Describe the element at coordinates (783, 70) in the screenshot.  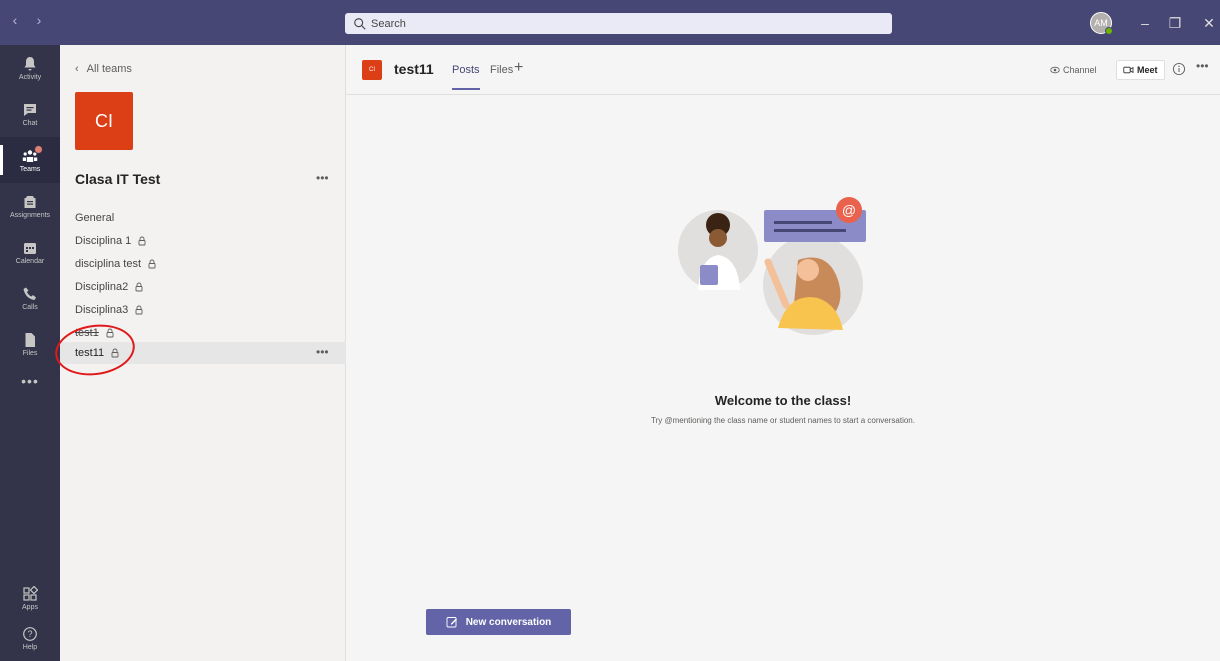
I see `channel-header: CI test11 Posts Files + Channel Meet •••` at that location.